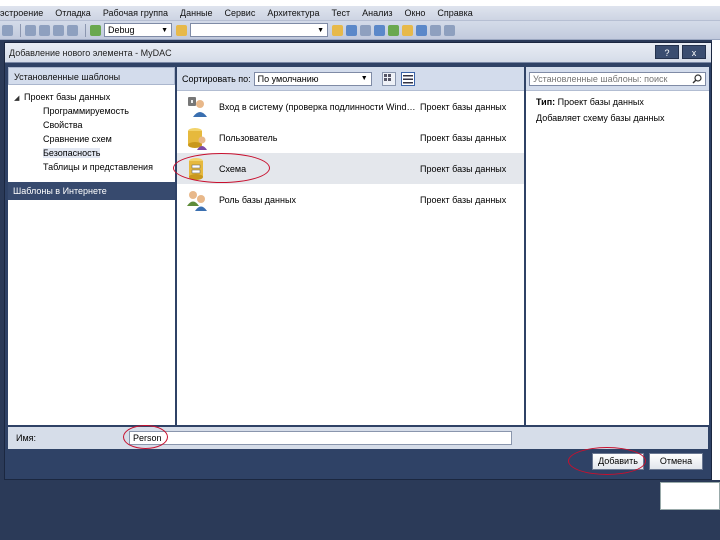 The height and width of the screenshot is (540, 720). What do you see at coordinates (248, 137) in the screenshot?
I see `template-name: Пользователь` at bounding box center [248, 137].